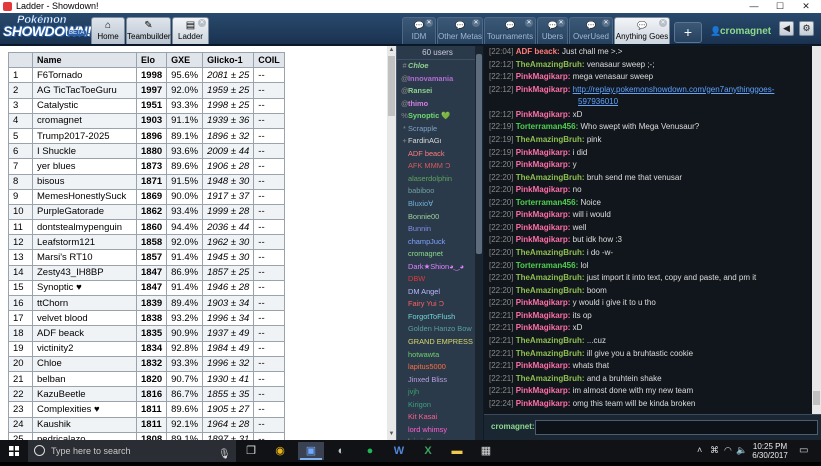 The image size is (821, 466). Describe the element at coordinates (84, 303) in the screenshot. I see `cell-name: ttChorn` at that location.